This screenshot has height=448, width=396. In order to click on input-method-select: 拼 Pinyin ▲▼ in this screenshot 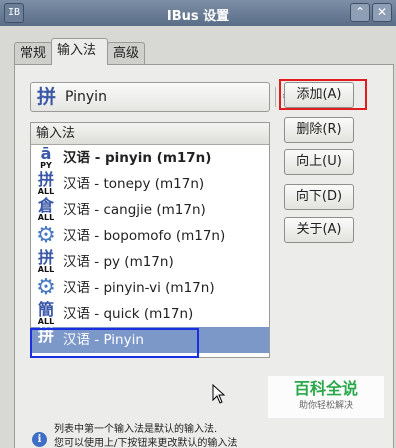, I will do `click(160, 97)`.